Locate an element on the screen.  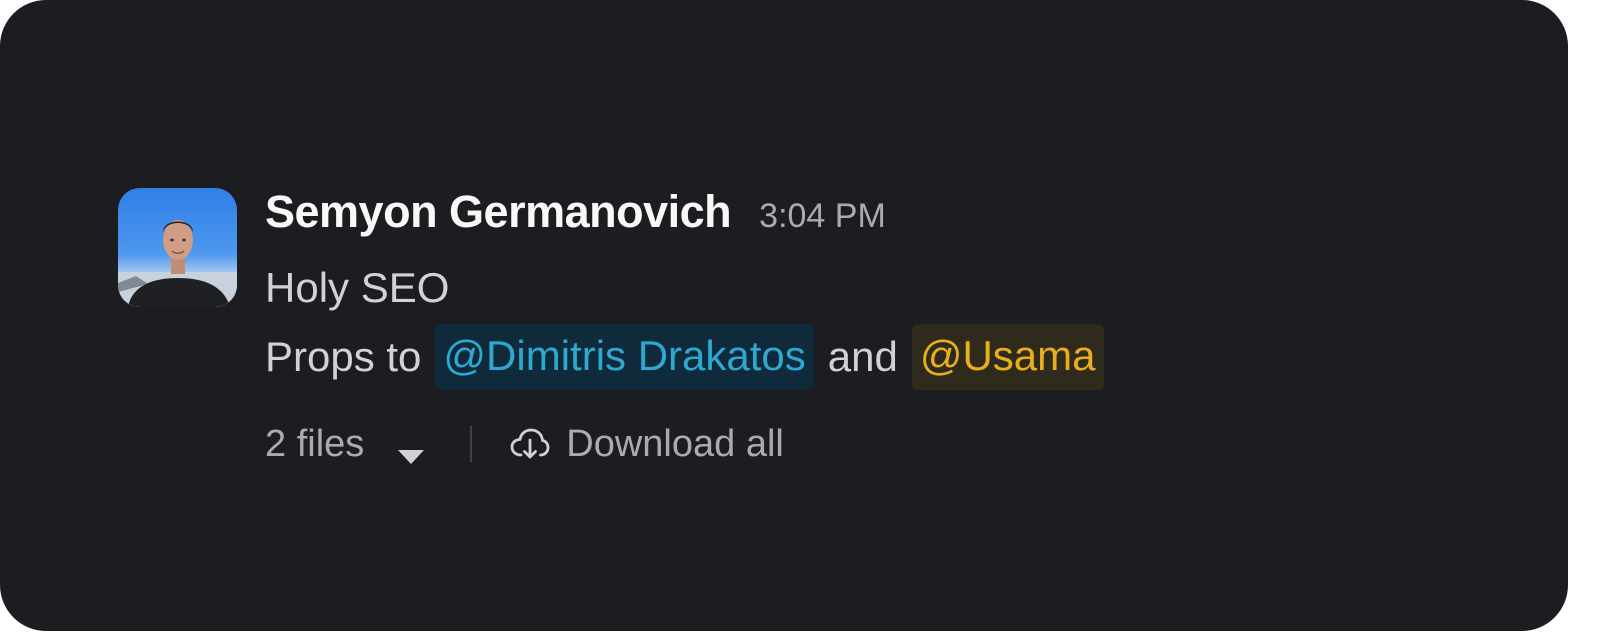
avatar is located at coordinates (177, 247).